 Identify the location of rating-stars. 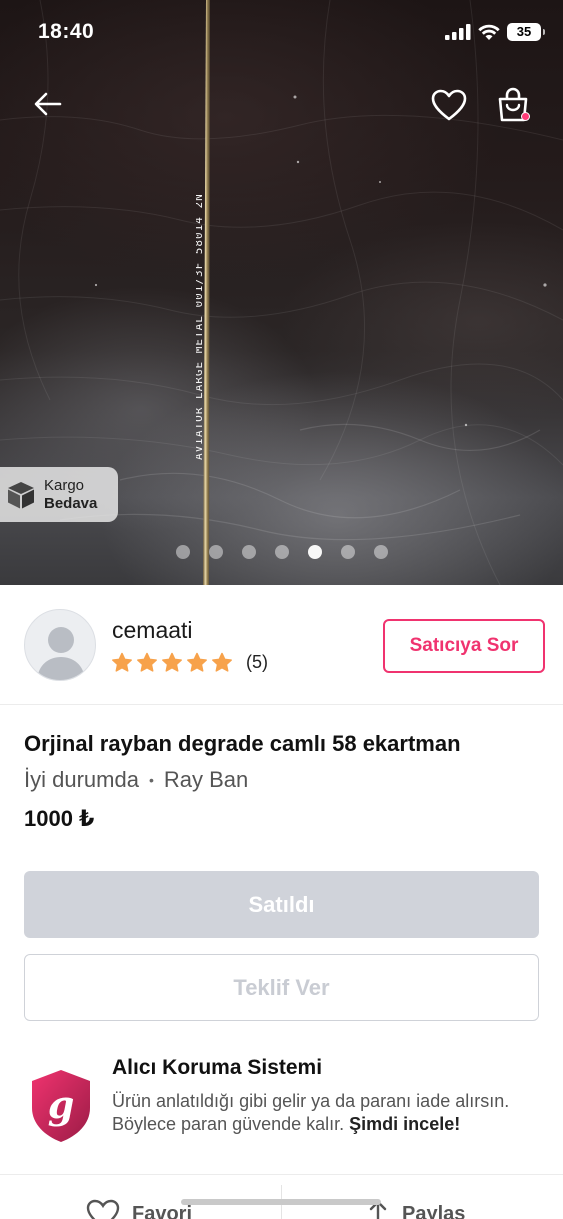
(172, 662).